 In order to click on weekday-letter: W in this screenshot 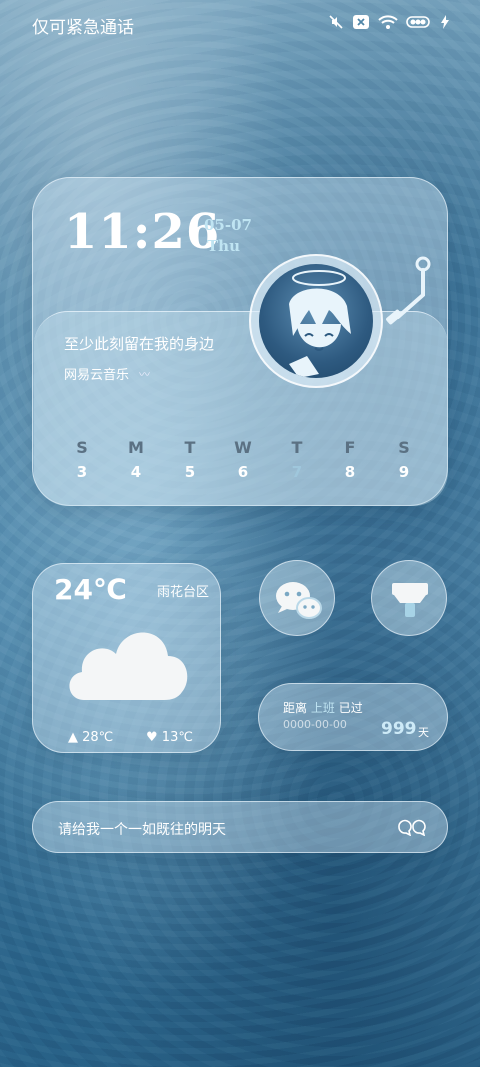, I will do `click(243, 447)`.